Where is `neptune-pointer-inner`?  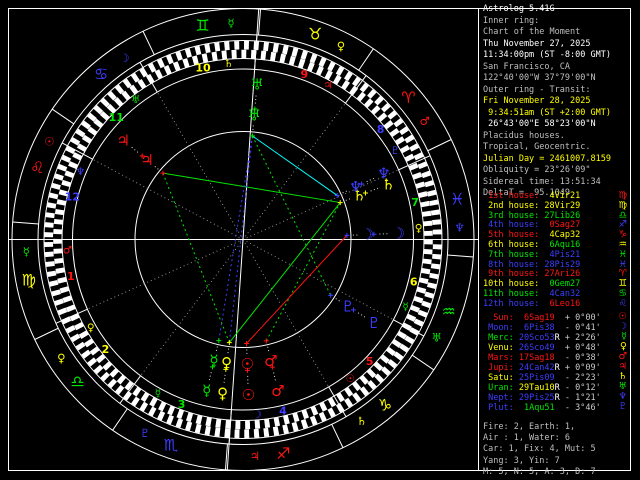
neptune-pointer-inner is located at coordinates (345, 191).